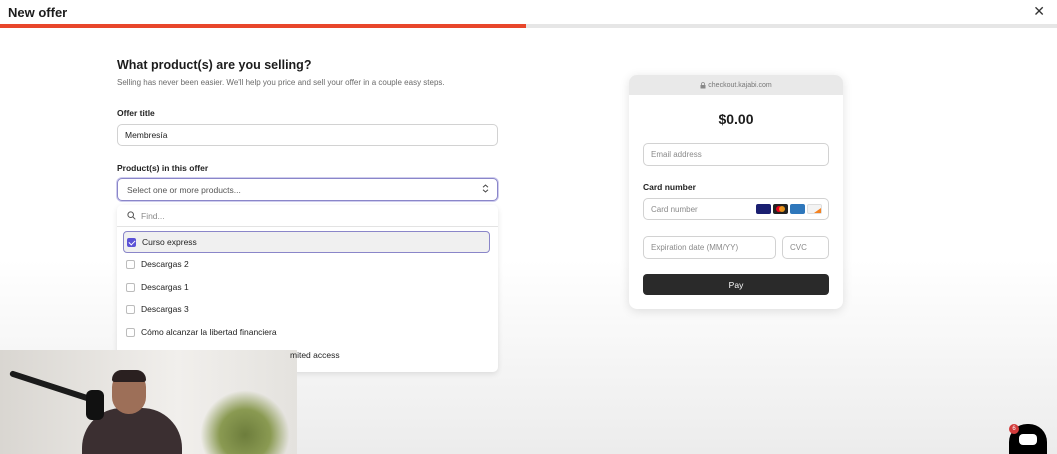 This screenshot has width=1057, height=454. Describe the element at coordinates (736, 119) in the screenshot. I see `price: $0.00` at that location.